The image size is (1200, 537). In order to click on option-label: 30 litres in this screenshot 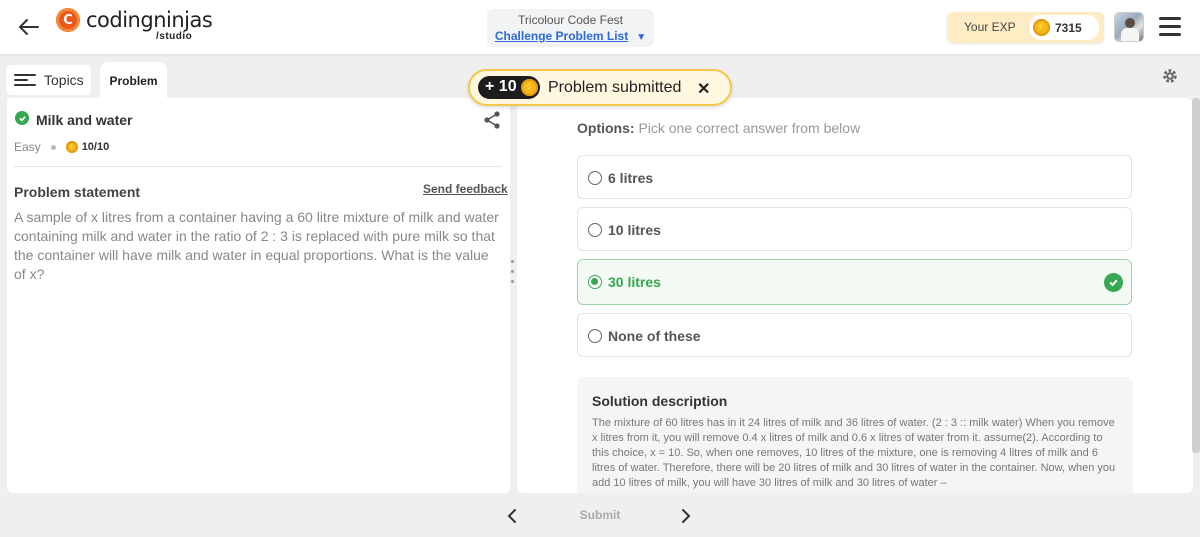, I will do `click(634, 282)`.